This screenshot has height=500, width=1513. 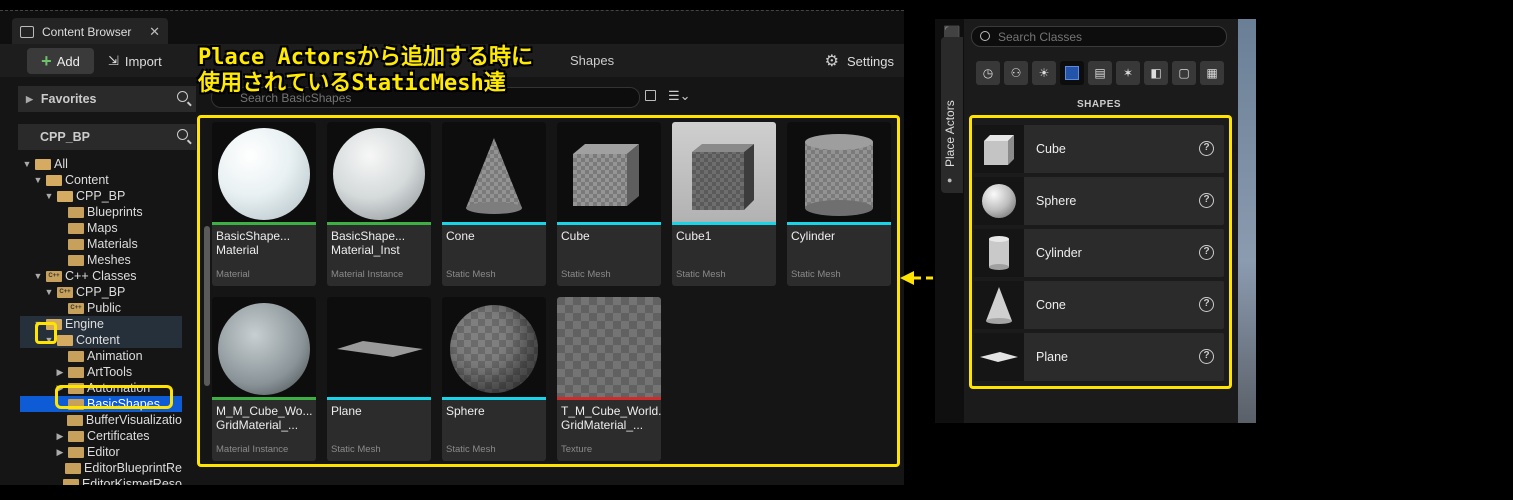 I want to click on tree-item: ▶ Certificates, so click(x=101, y=436).